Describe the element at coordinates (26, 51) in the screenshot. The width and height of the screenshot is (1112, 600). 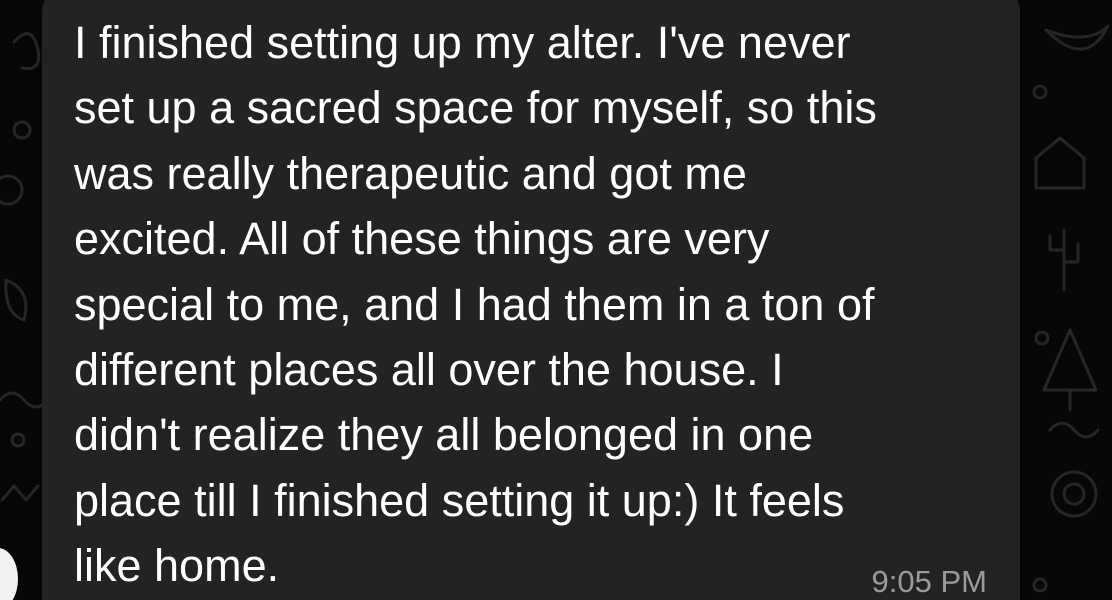
I see `doodle-swirl-icon` at that location.